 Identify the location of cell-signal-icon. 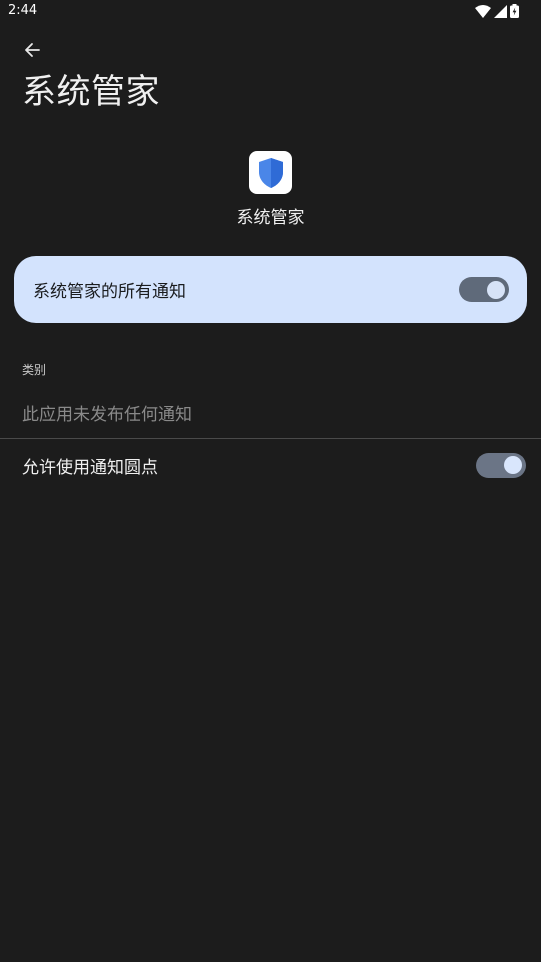
(500, 11).